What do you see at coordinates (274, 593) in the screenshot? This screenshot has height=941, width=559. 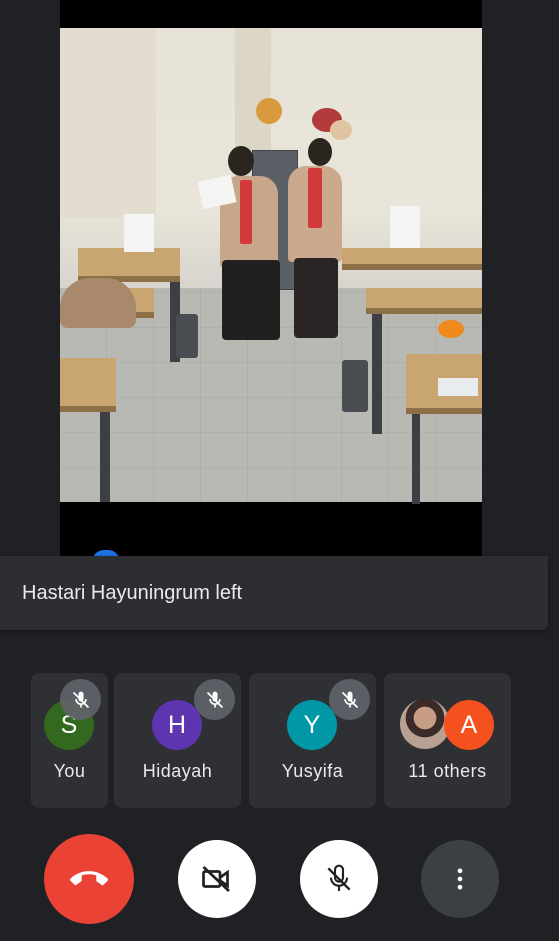 I see `participant-left-notification: Hastari Hayuningrum left` at bounding box center [274, 593].